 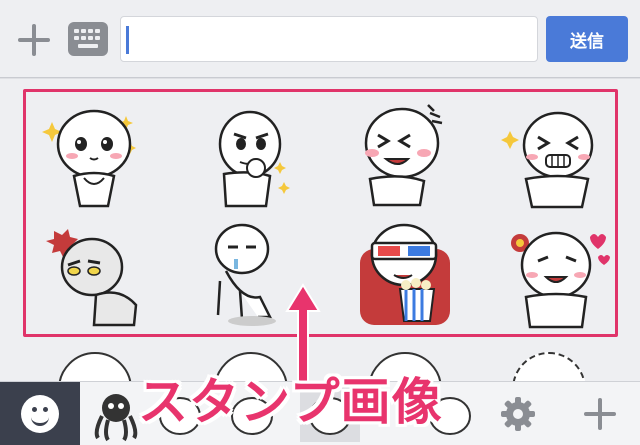 I want to click on annotation-label: スタンプ画像, so click(x=290, y=402).